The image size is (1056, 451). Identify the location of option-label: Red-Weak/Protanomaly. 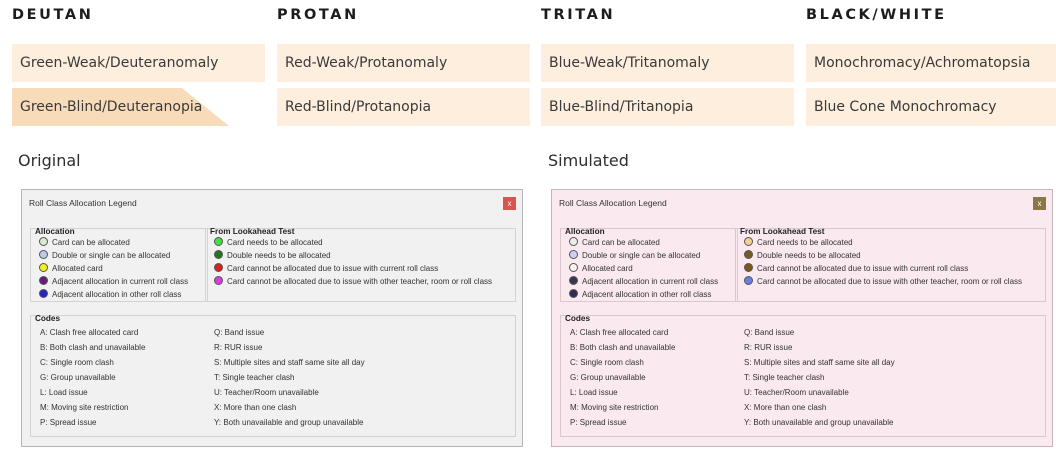
(366, 63).